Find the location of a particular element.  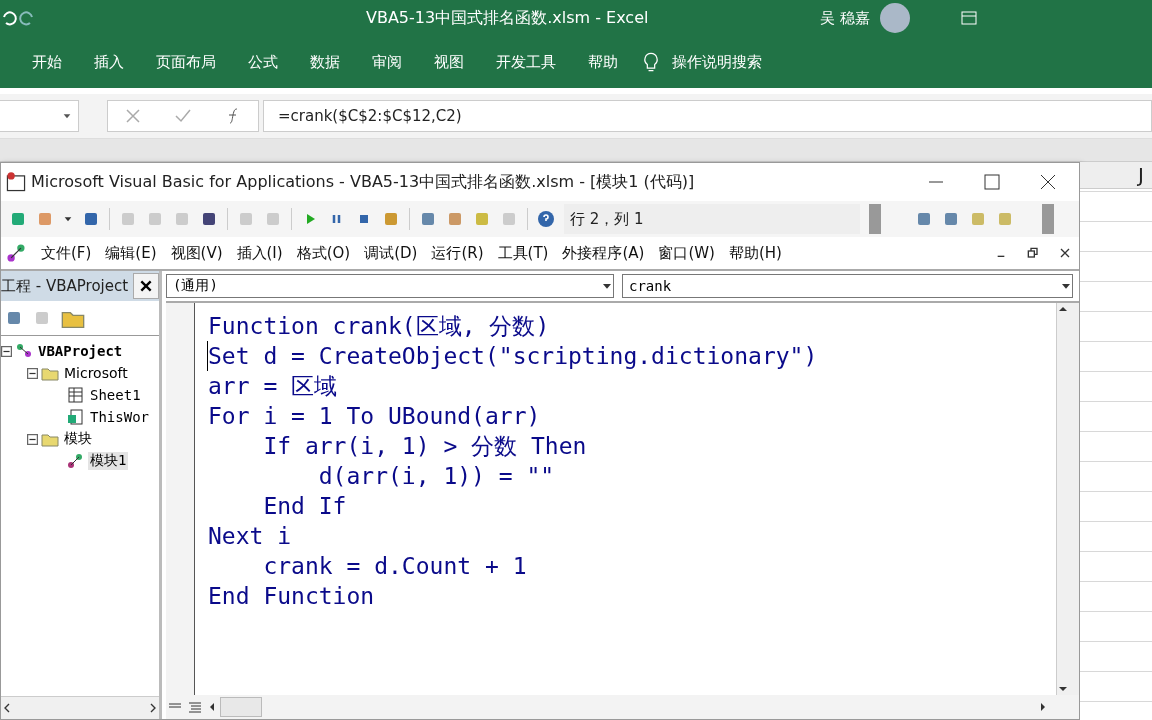

name-box is located at coordinates (39, 116).